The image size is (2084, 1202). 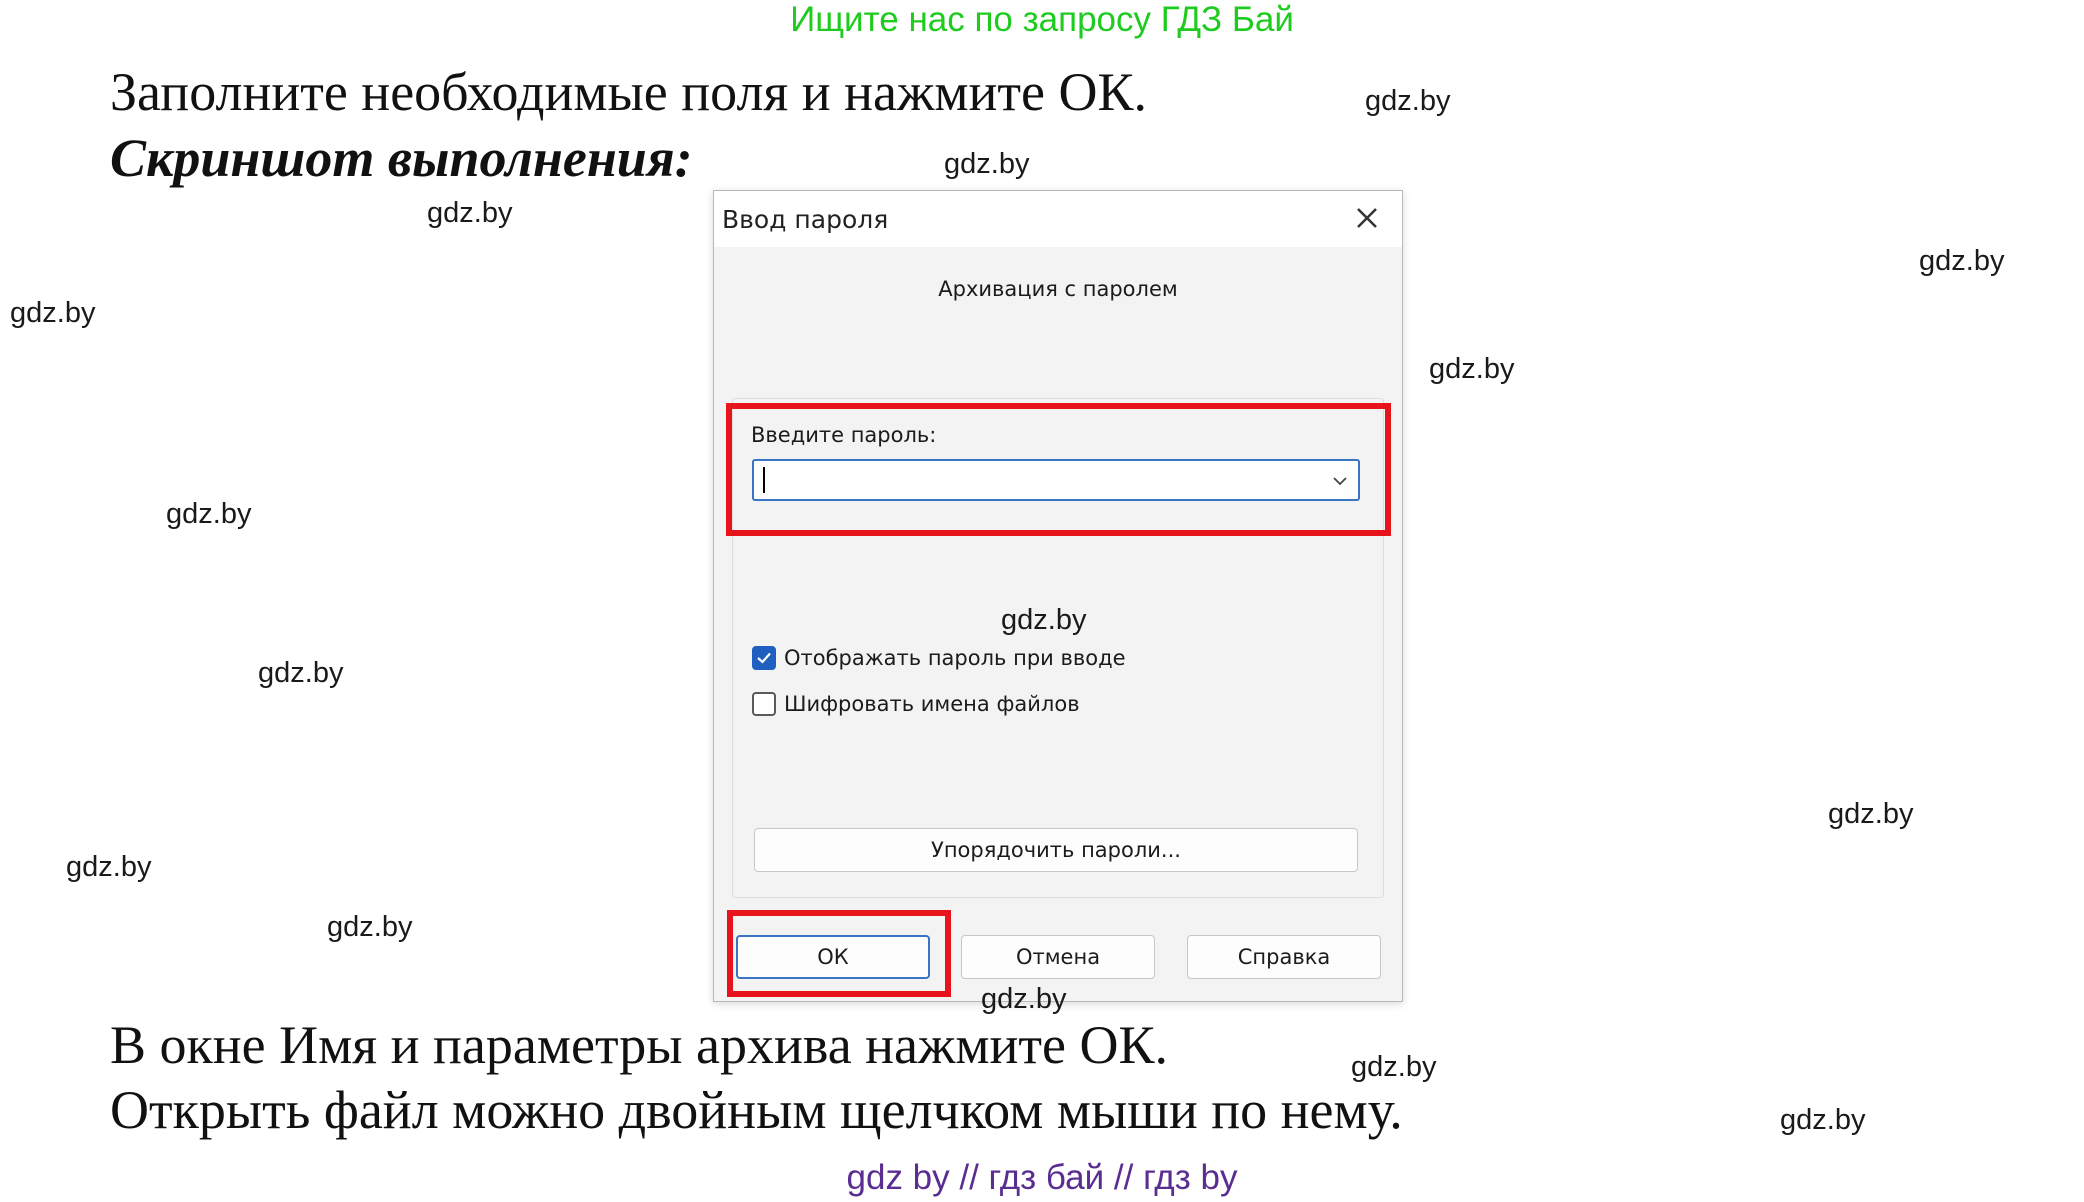 I want to click on encrypt-names-checkbox, so click(x=764, y=704).